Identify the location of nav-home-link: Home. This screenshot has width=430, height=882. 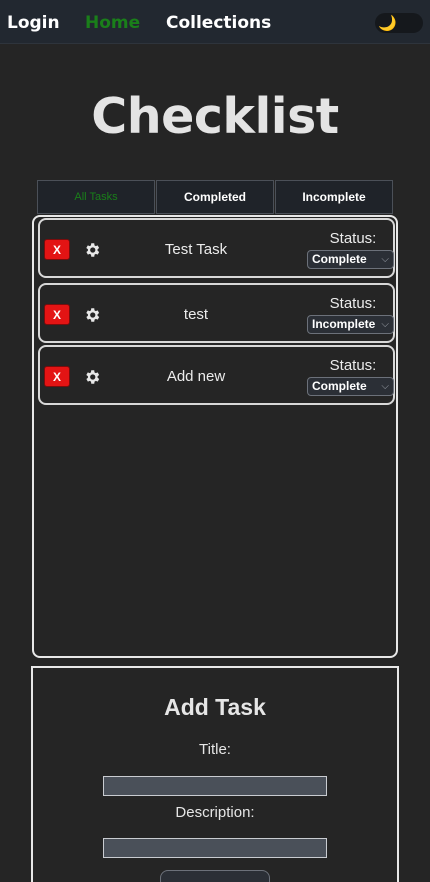
(112, 23).